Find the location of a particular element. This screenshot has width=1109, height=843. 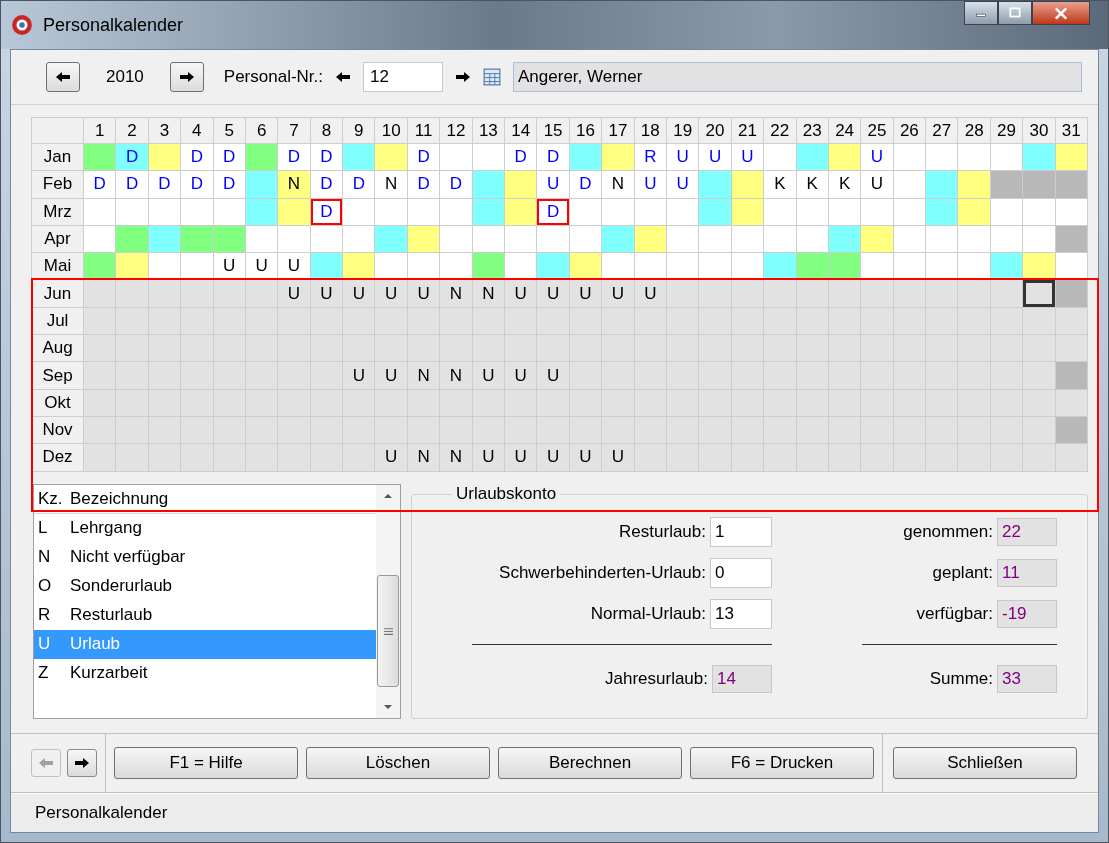

close-dialog-button: Schließen is located at coordinates (985, 762).